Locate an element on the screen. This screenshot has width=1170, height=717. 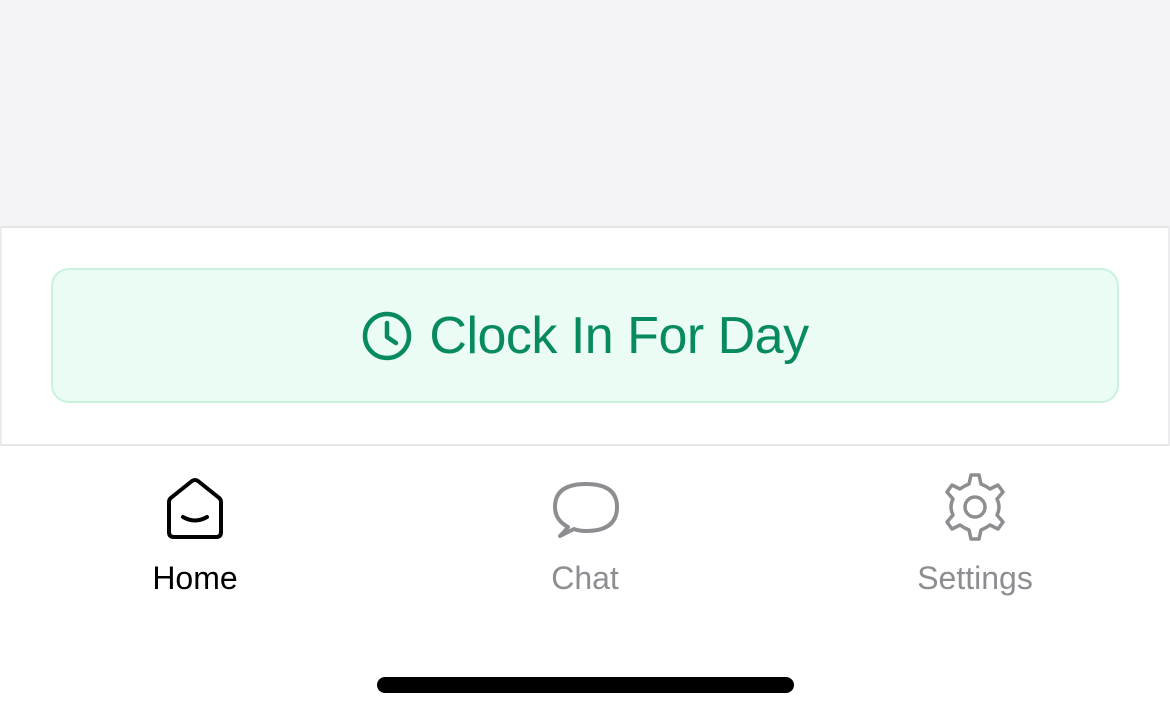
tab-settings: Settings is located at coordinates (975, 537).